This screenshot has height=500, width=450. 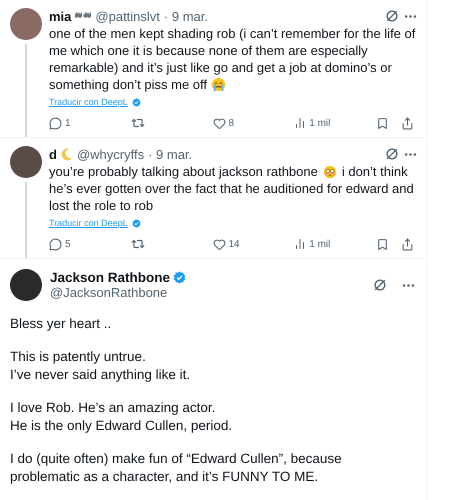 What do you see at coordinates (83, 16) in the screenshot?
I see `bats-icon` at bounding box center [83, 16].